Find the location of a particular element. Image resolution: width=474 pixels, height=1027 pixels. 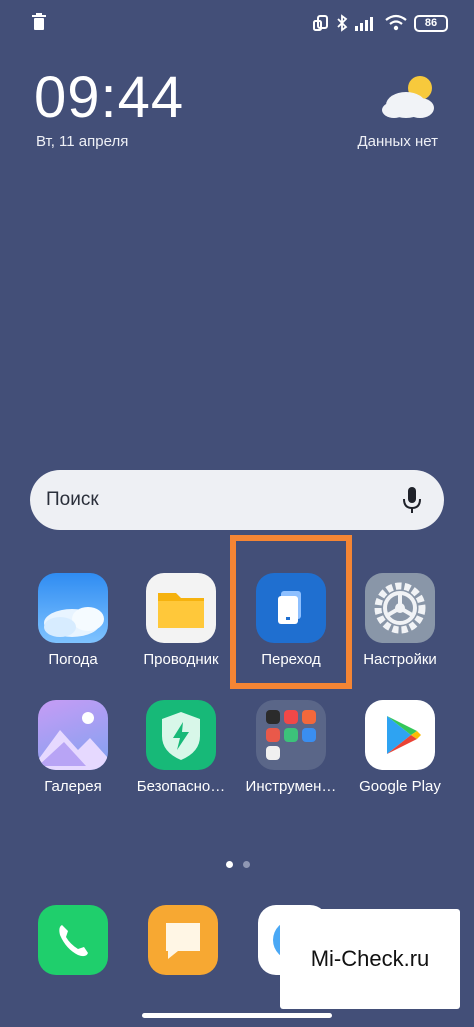

cloud-sun-icon is located at coordinates (409, 97).